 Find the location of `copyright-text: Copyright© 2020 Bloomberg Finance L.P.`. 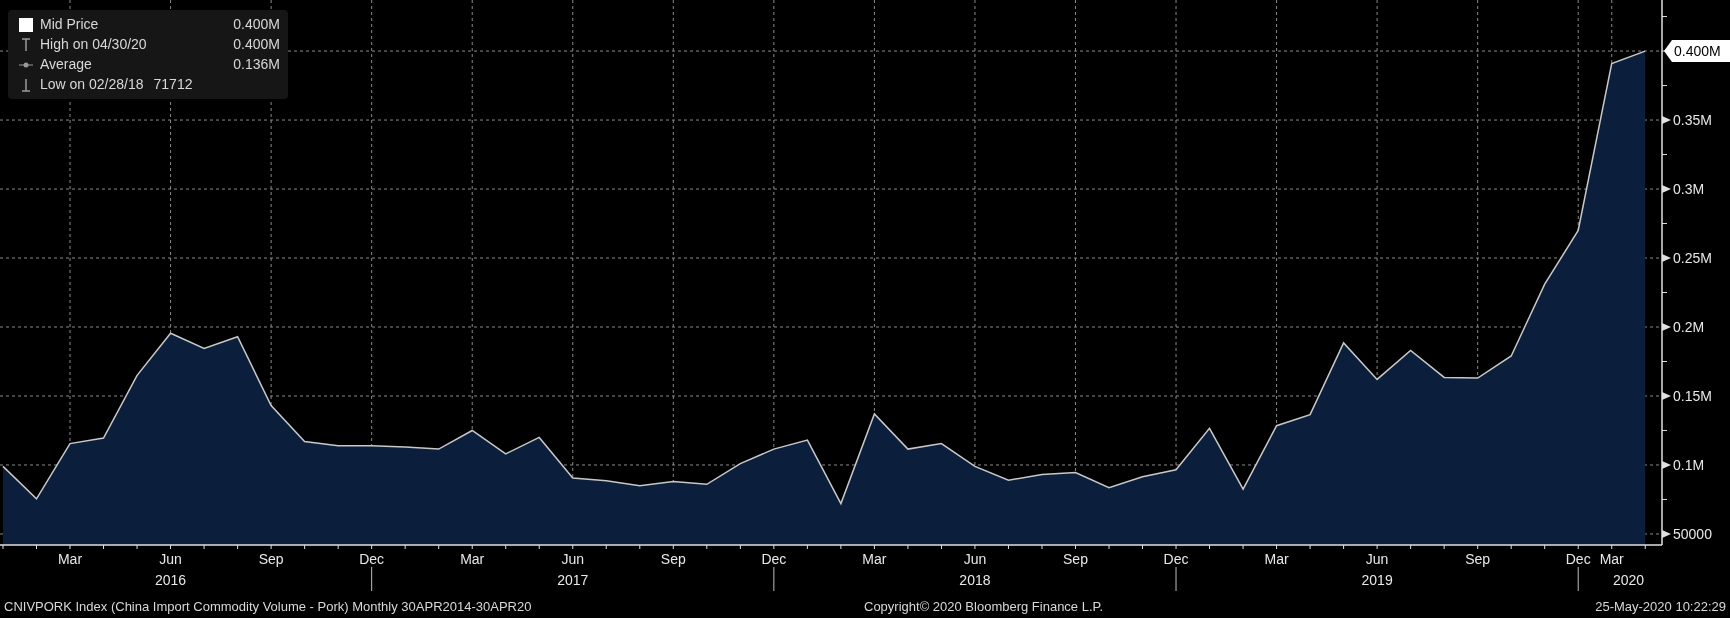

copyright-text: Copyright© 2020 Bloomberg Finance L.P. is located at coordinates (984, 606).